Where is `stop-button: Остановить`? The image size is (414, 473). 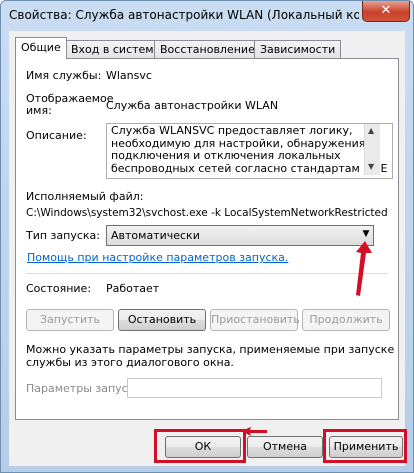 stop-button: Остановить is located at coordinates (162, 320).